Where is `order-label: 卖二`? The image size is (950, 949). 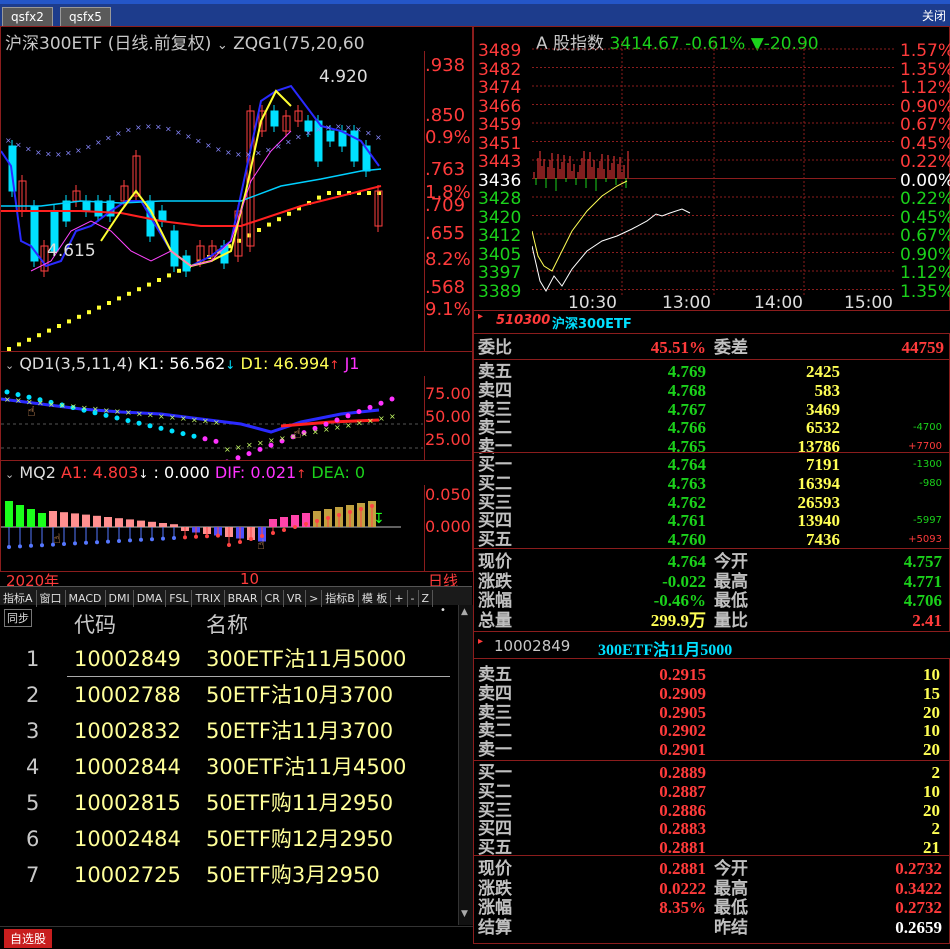
order-label: 卖二 is located at coordinates (495, 731).